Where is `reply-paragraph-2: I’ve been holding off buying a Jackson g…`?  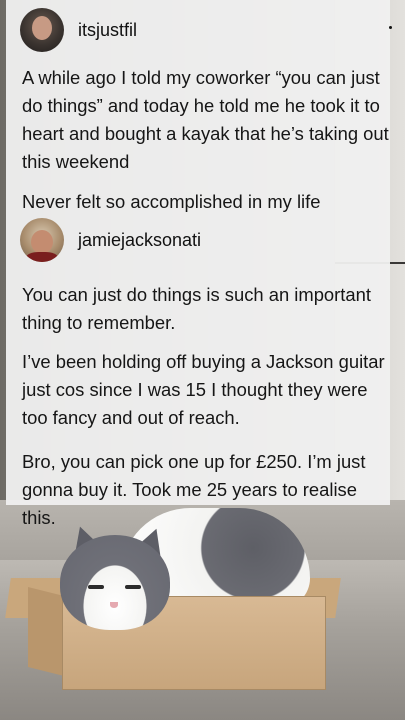 reply-paragraph-2: I’ve been holding off buying a Jackson g… is located at coordinates (203, 389).